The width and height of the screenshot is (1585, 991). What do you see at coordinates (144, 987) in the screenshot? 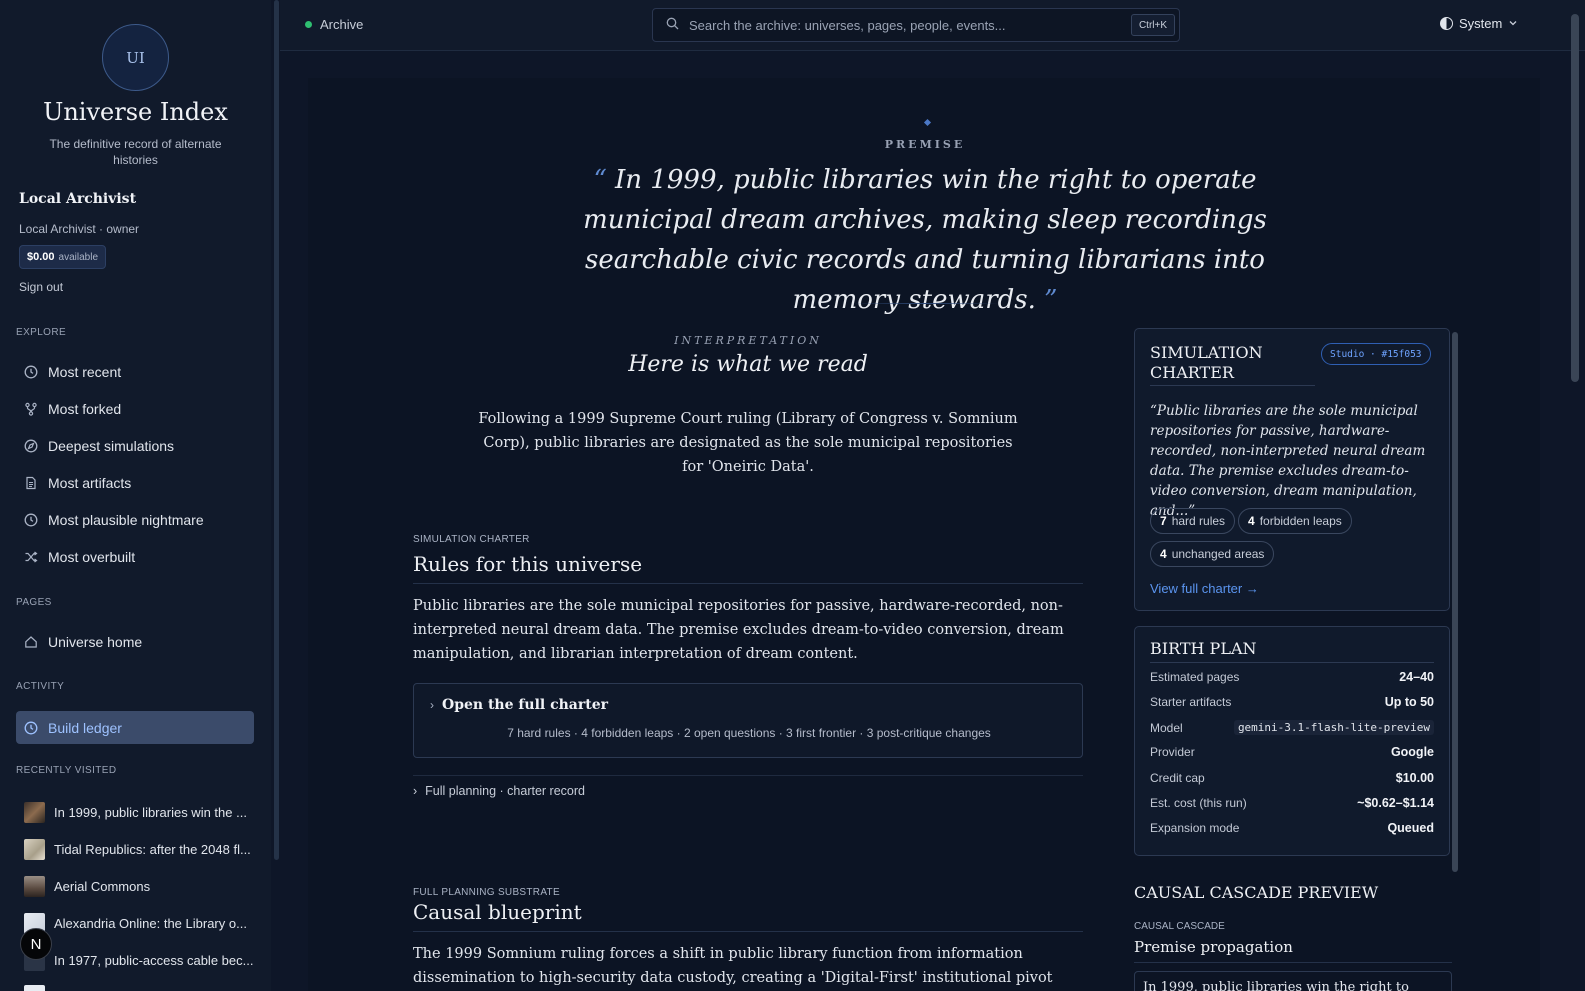
I see `recent-item` at bounding box center [144, 987].